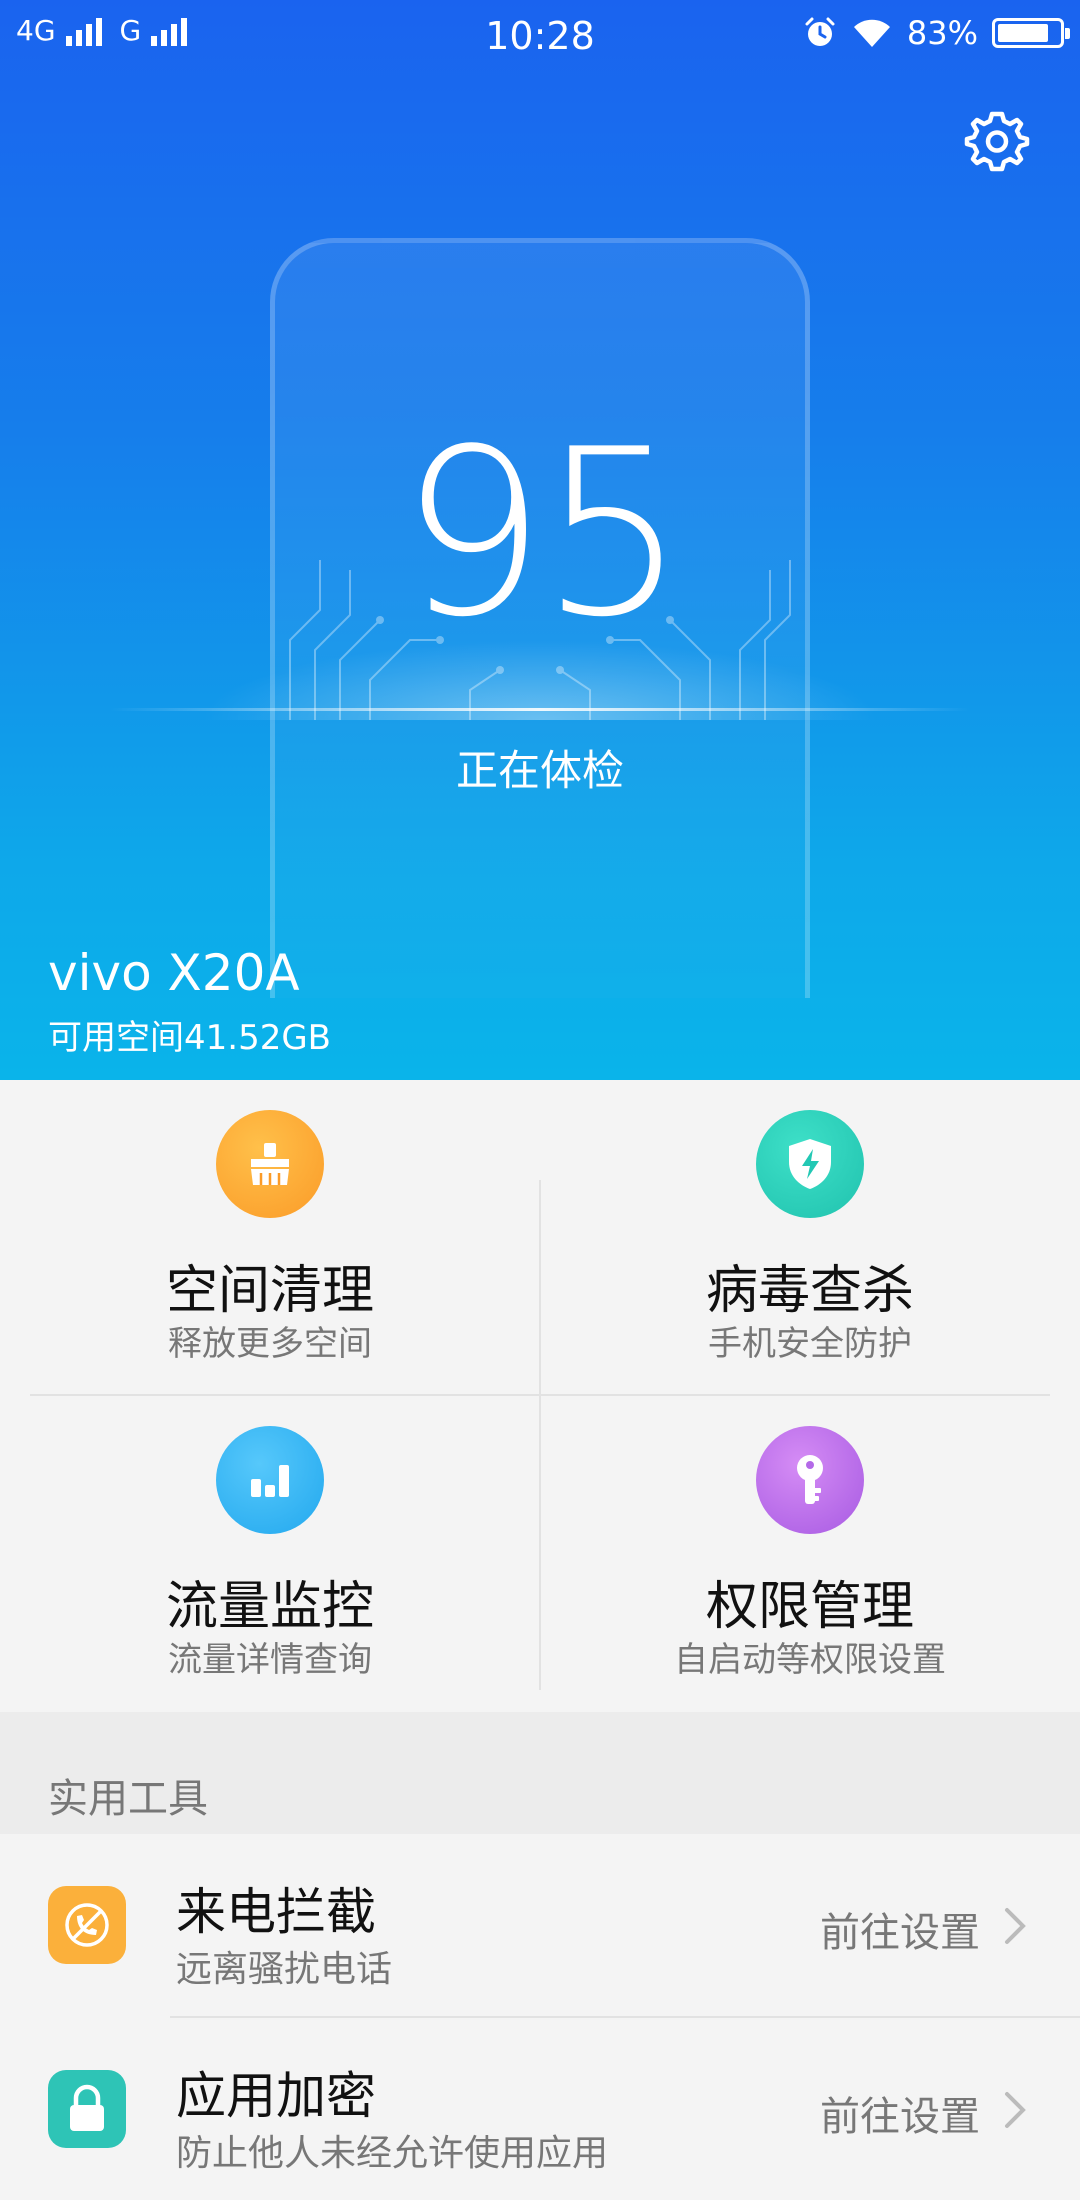  I want to click on feature-subtitle: 释放更多空间, so click(270, 1344).